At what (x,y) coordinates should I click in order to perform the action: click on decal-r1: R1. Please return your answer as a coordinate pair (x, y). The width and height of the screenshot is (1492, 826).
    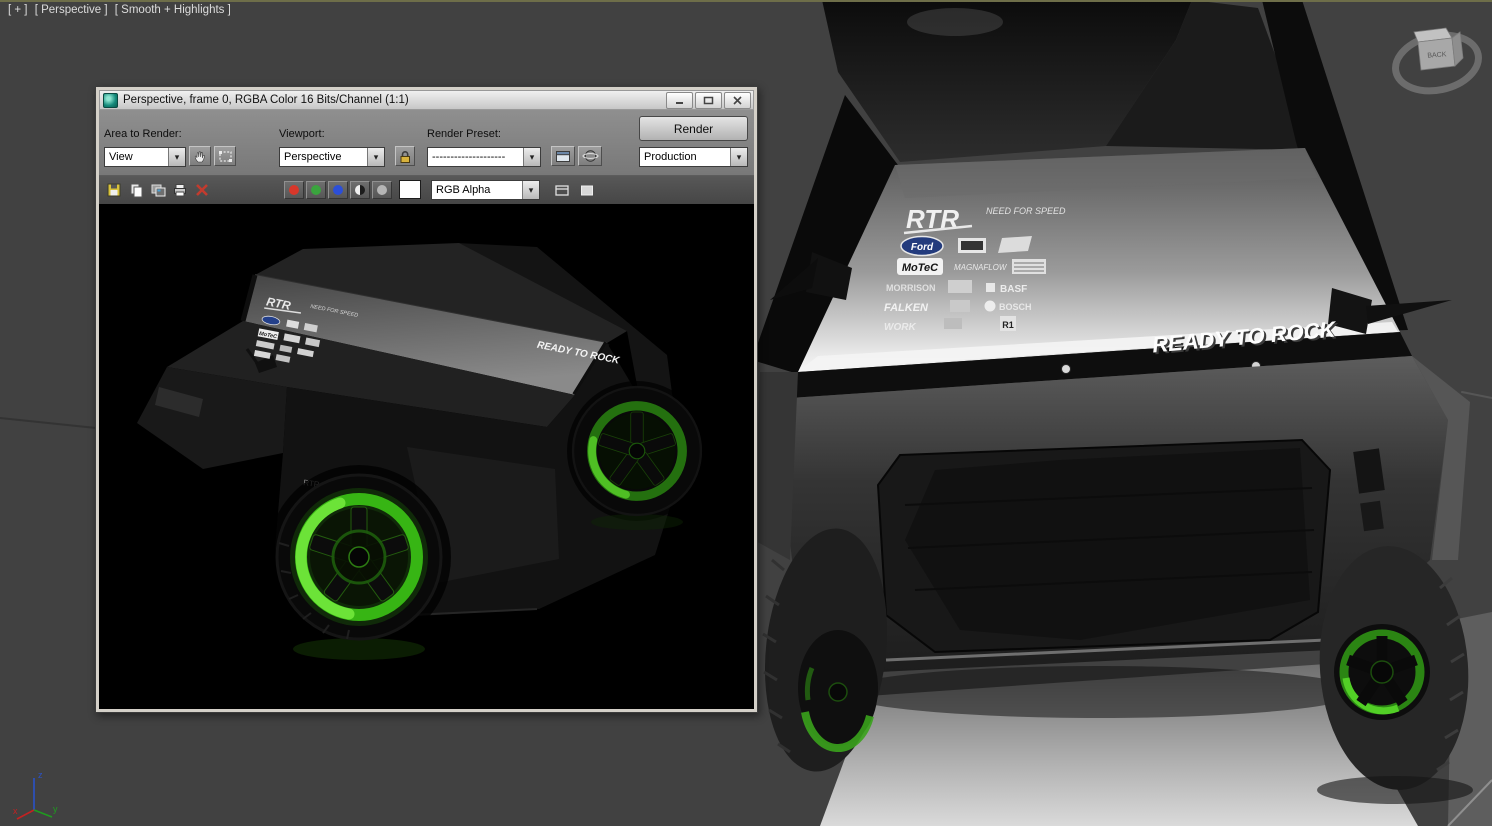
    Looking at the image, I should click on (1008, 325).